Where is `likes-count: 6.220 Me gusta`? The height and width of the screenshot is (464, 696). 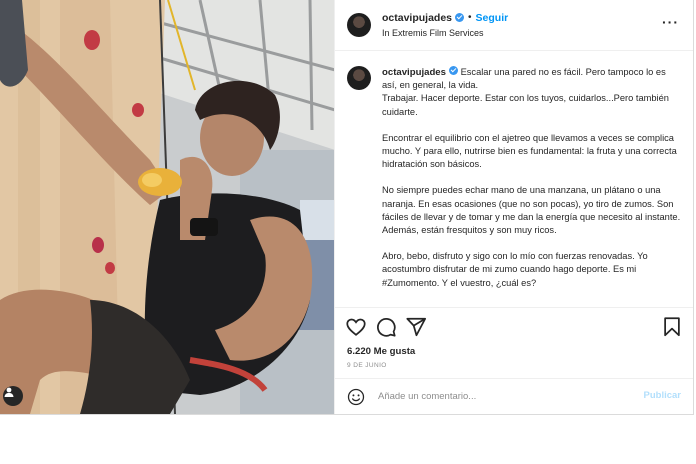 likes-count: 6.220 Me gusta is located at coordinates (514, 352).